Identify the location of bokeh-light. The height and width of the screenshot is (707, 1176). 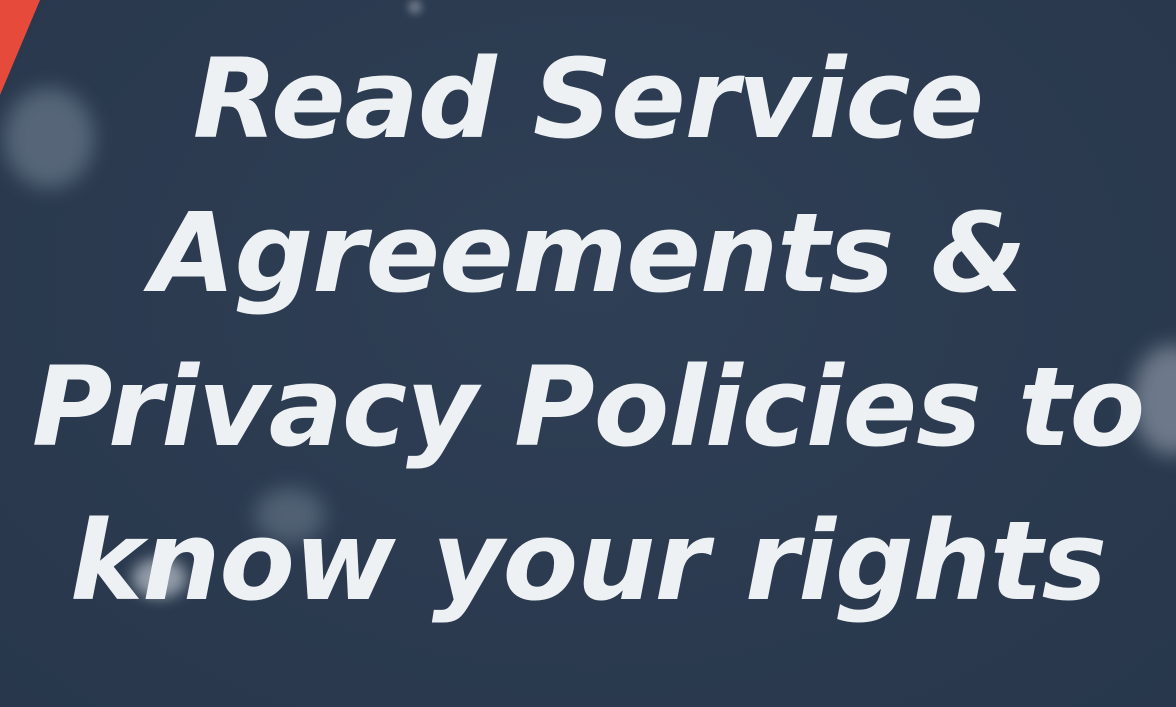
(415, 7).